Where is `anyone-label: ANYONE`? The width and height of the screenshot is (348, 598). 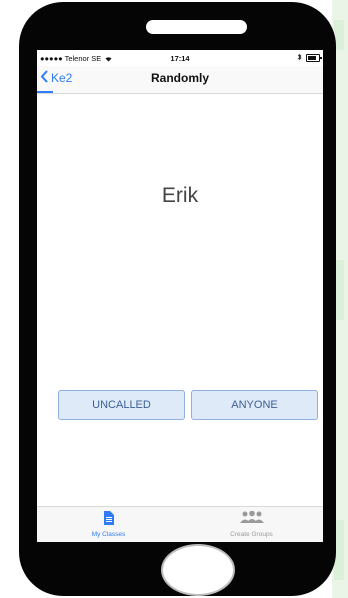 anyone-label: ANYONE is located at coordinates (254, 405).